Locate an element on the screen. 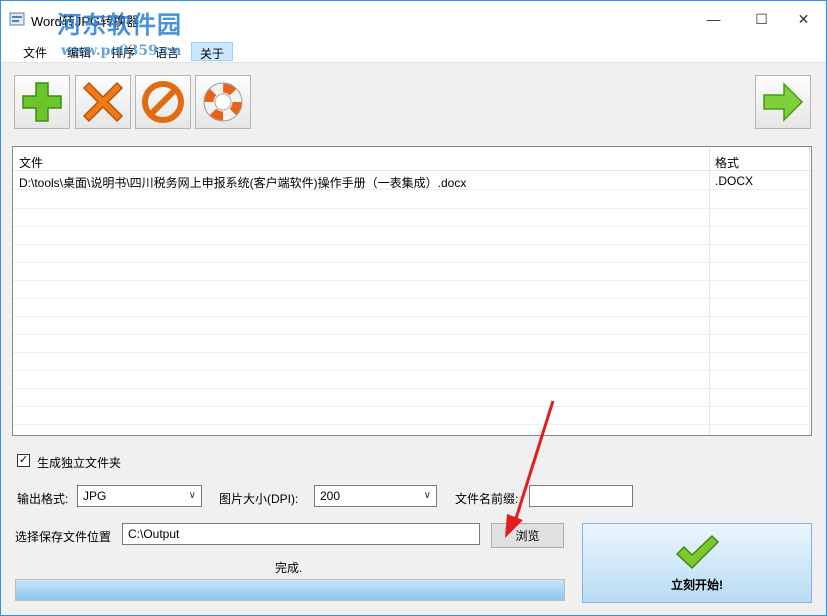  menu-about: 关于 is located at coordinates (212, 51).